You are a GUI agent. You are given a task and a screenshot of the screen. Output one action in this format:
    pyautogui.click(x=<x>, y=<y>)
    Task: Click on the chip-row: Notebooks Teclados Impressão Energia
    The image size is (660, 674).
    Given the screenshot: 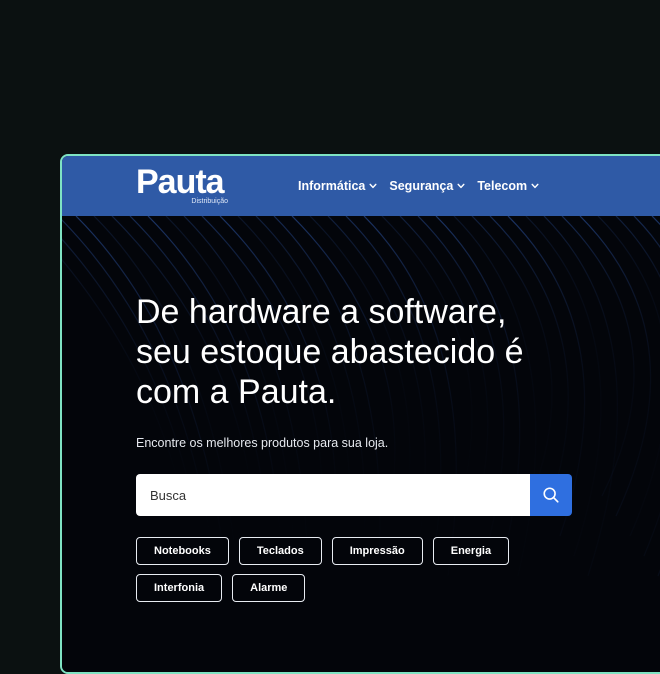 What is the action you would take?
    pyautogui.click(x=356, y=551)
    